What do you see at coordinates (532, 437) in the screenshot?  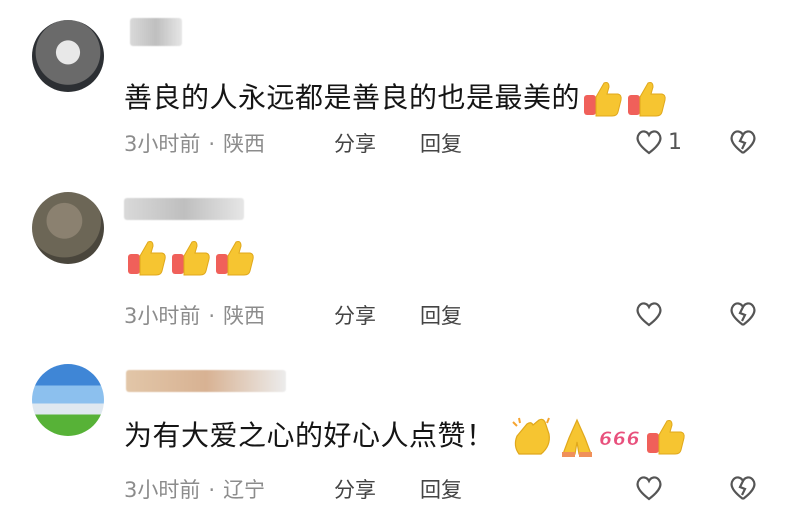 I see `clapping-hands-icon` at bounding box center [532, 437].